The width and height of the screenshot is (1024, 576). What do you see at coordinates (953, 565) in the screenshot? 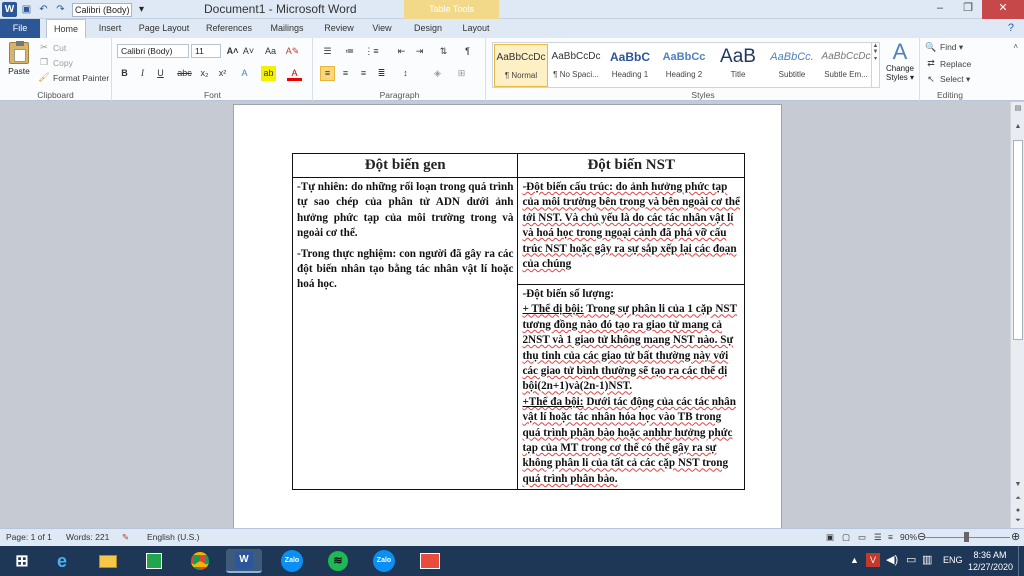
I see `input-language: ENG` at bounding box center [953, 565].